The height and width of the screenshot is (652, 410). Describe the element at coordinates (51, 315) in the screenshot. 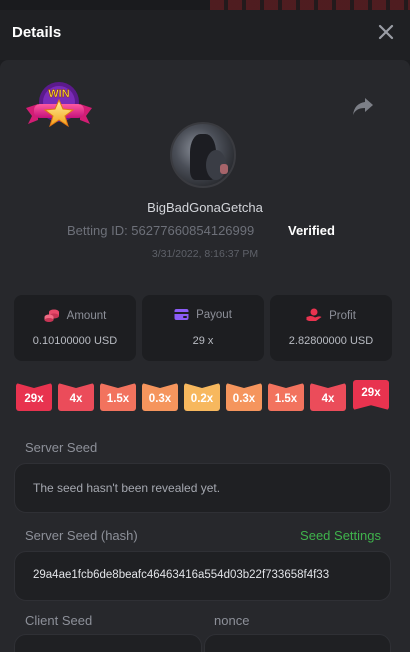

I see `coins-icon` at that location.